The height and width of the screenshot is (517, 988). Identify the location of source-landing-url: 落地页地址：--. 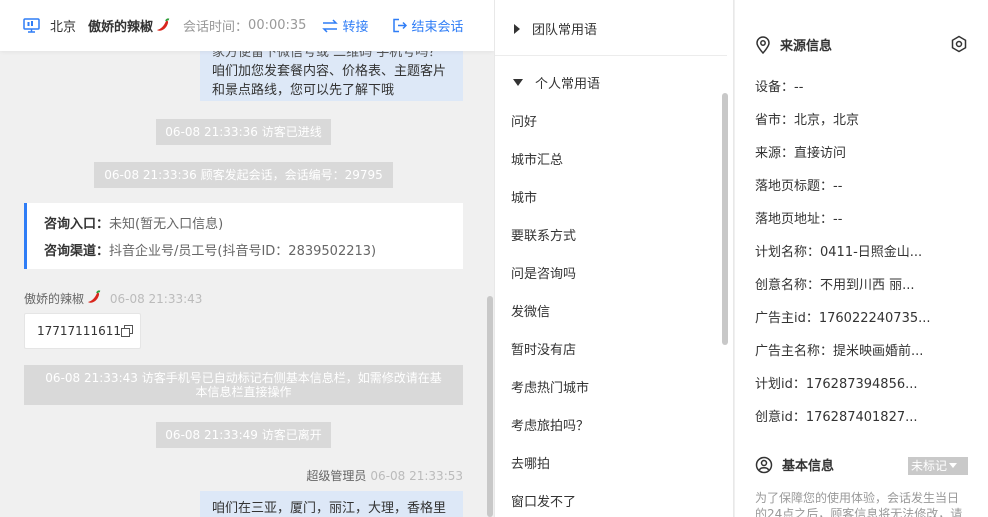
(799, 219).